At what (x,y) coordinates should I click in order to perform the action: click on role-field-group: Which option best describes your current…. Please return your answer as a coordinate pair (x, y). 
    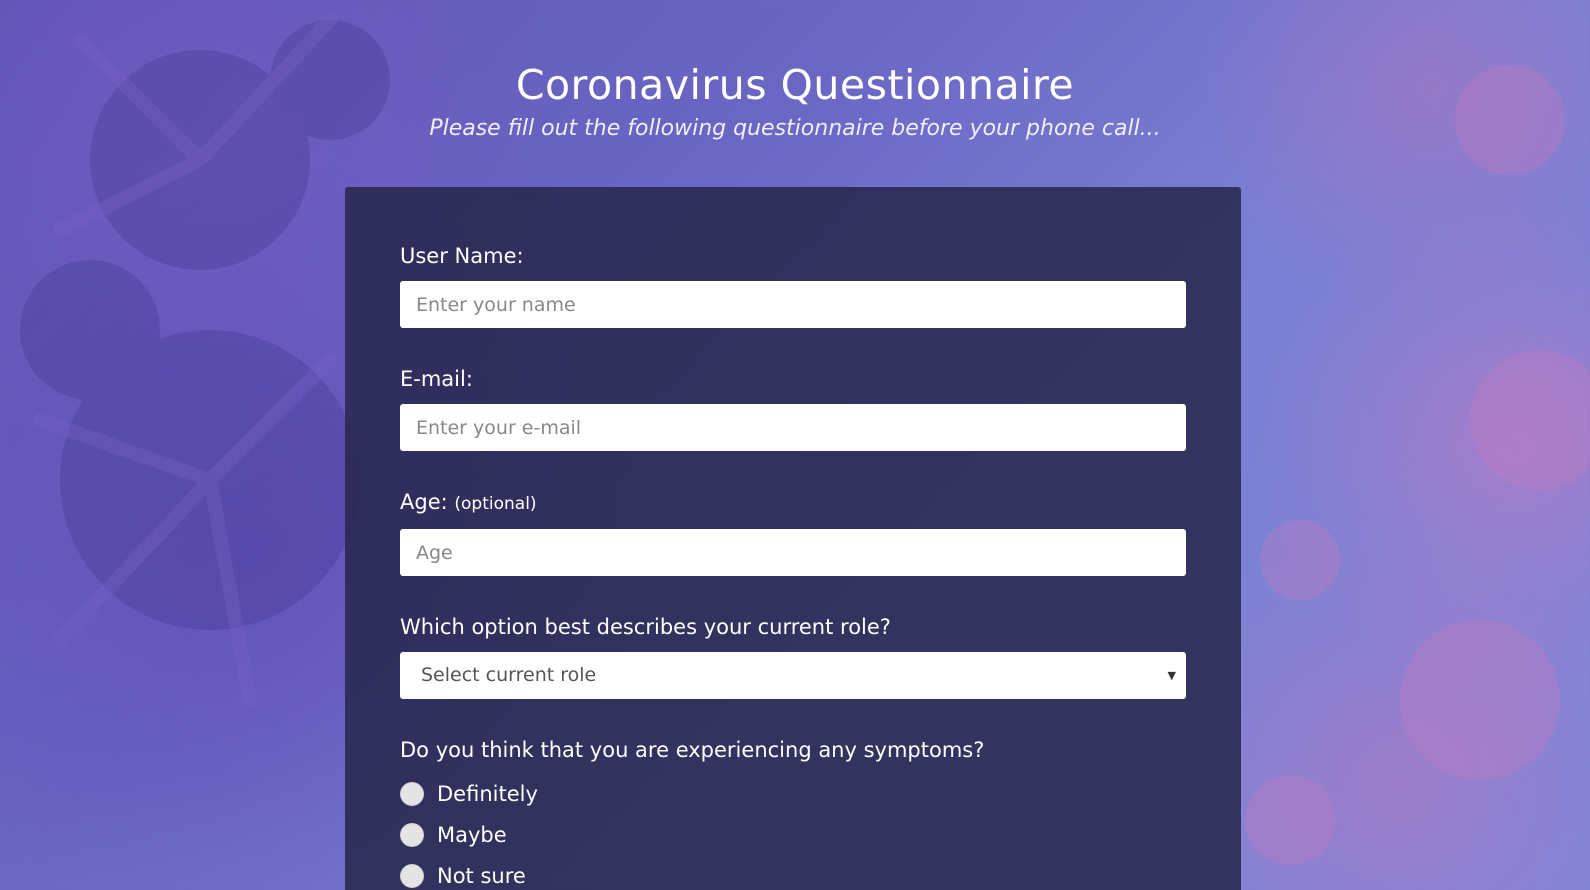
    Looking at the image, I should click on (793, 656).